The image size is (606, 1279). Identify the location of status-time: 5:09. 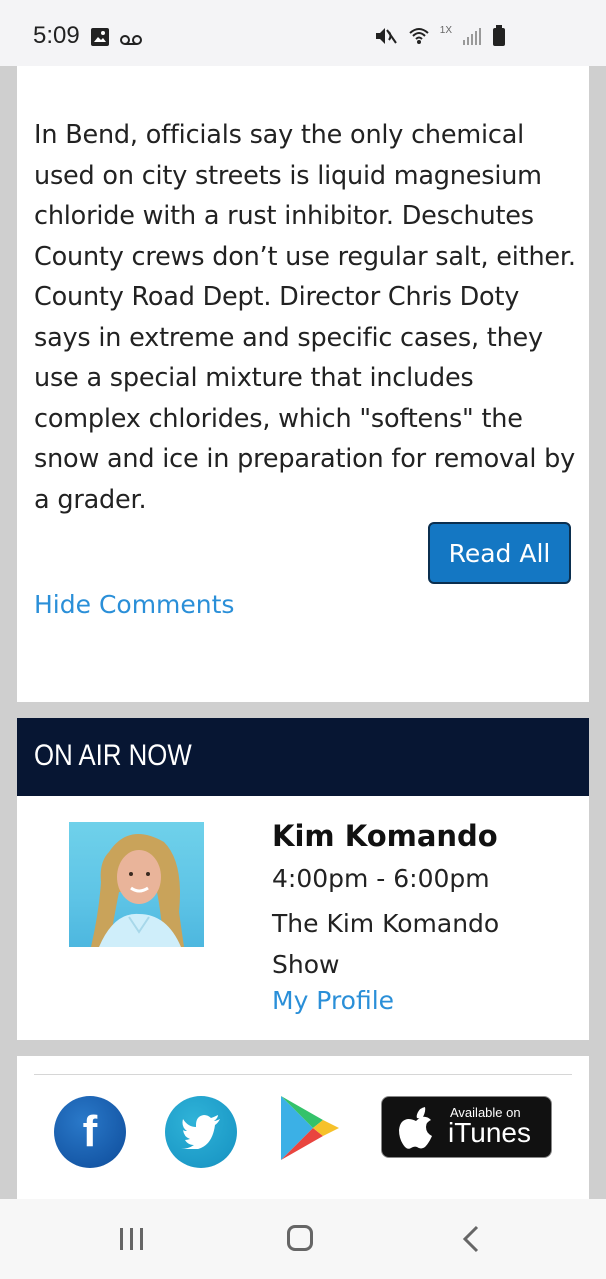
(56, 35).